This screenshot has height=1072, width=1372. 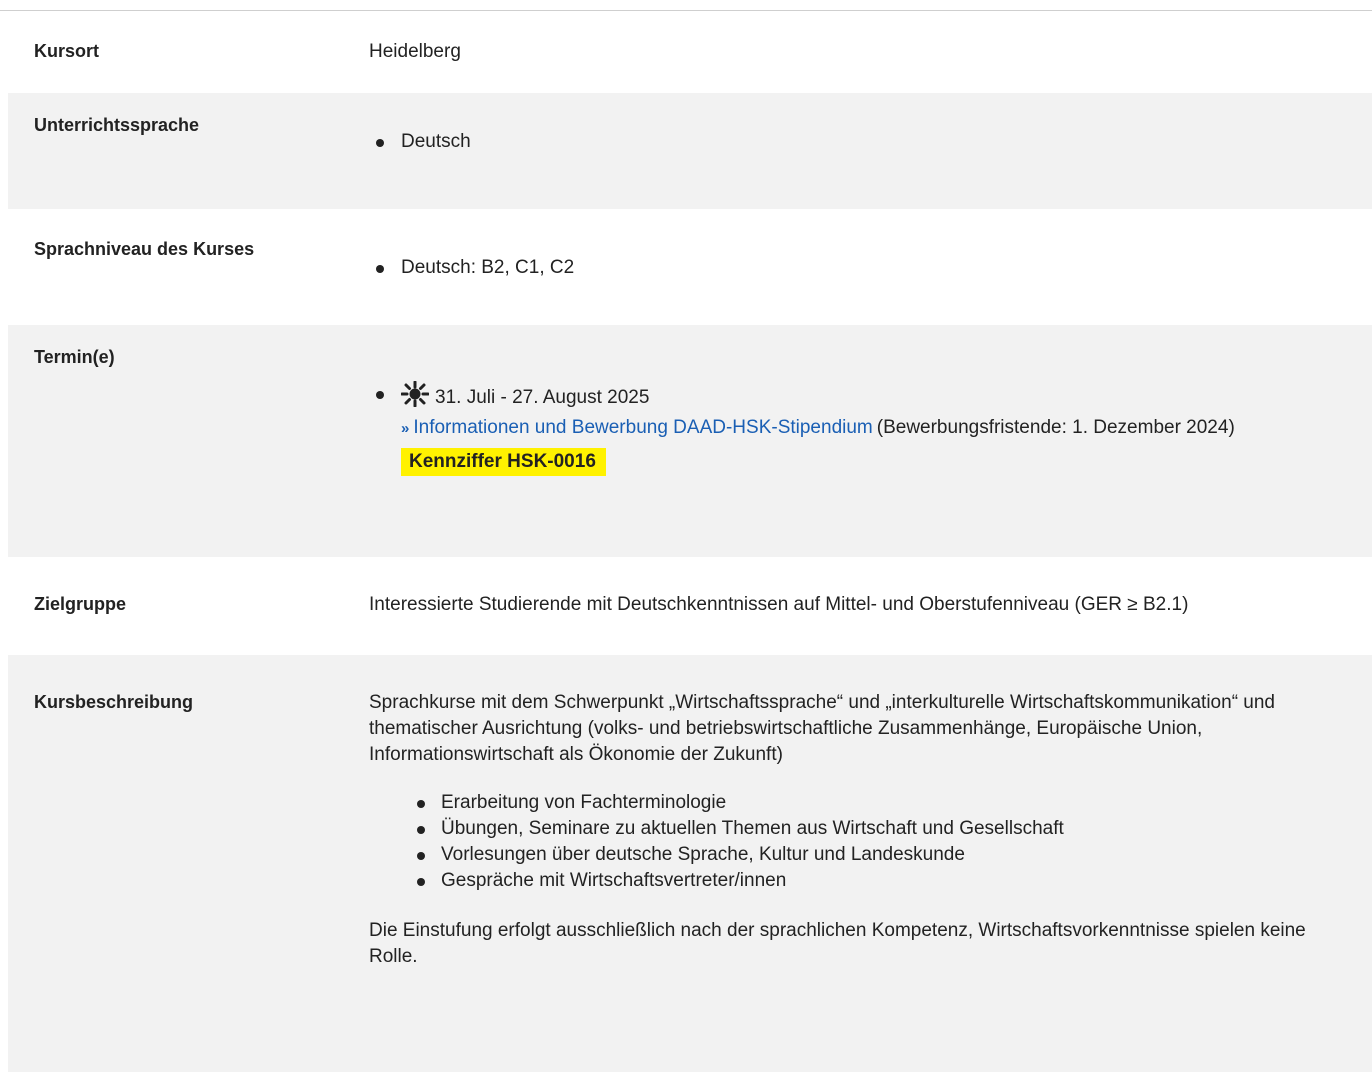 What do you see at coordinates (144, 249) in the screenshot?
I see `row-label: Sprachniveau des Kurses` at bounding box center [144, 249].